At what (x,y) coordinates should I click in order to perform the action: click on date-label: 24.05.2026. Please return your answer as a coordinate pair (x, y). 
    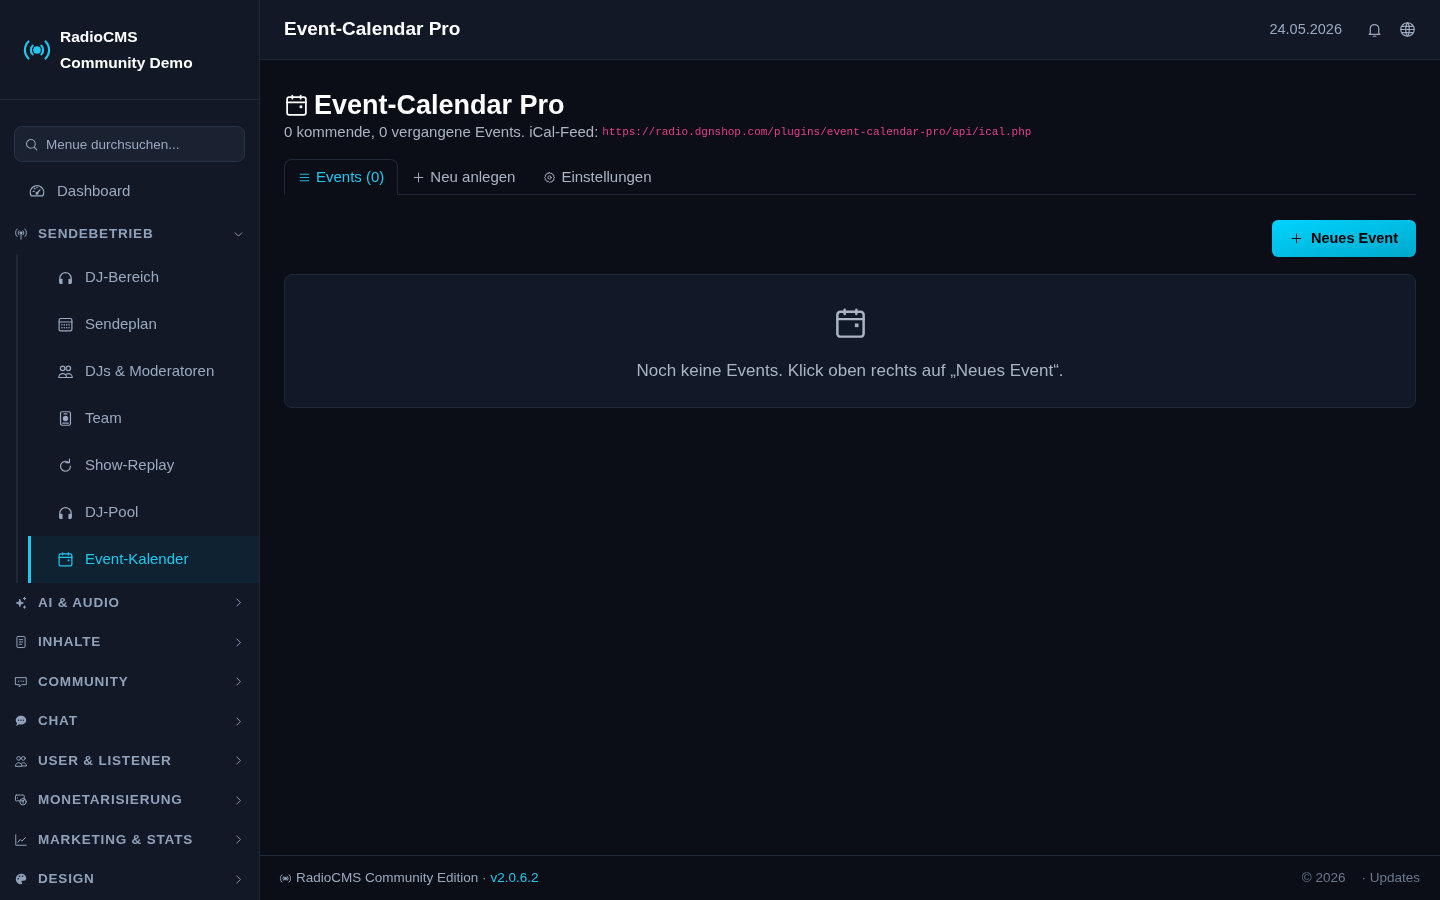
    Looking at the image, I should click on (1305, 29).